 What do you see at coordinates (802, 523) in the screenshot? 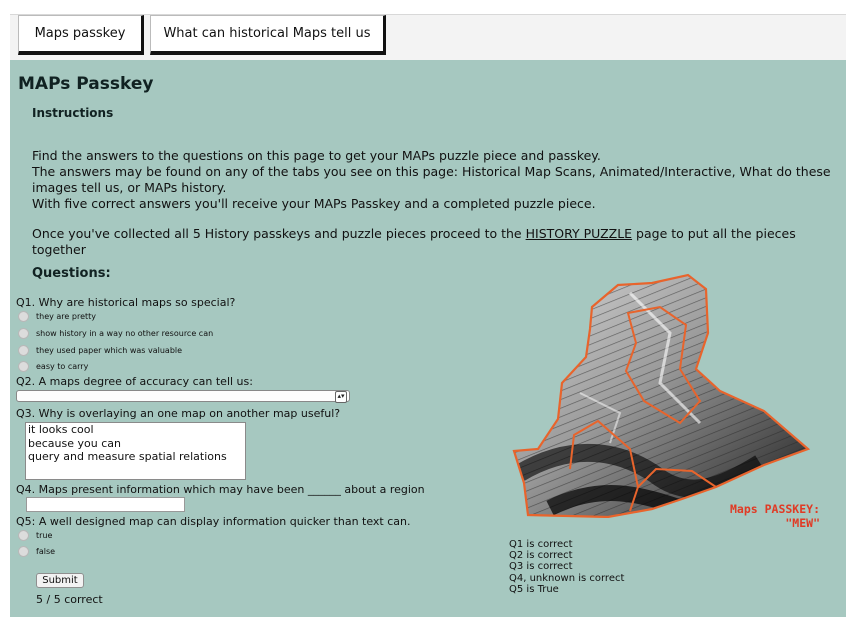
I see `passkey-line-2: "MEW"` at bounding box center [802, 523].